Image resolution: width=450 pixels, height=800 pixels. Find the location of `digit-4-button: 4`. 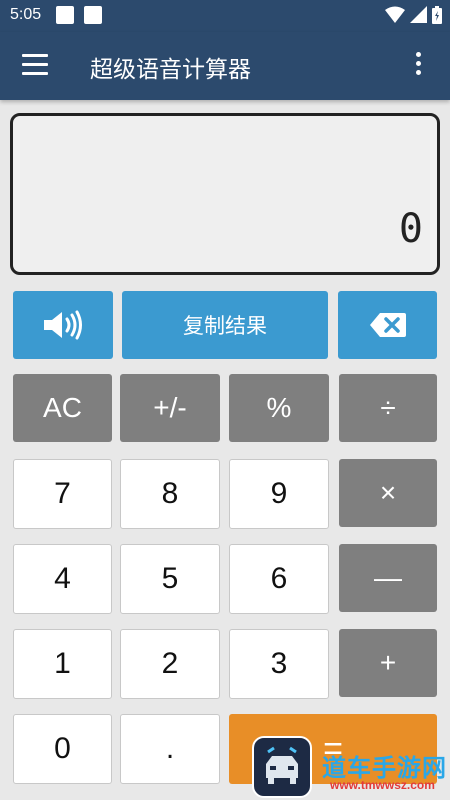

digit-4-button: 4 is located at coordinates (62, 579).